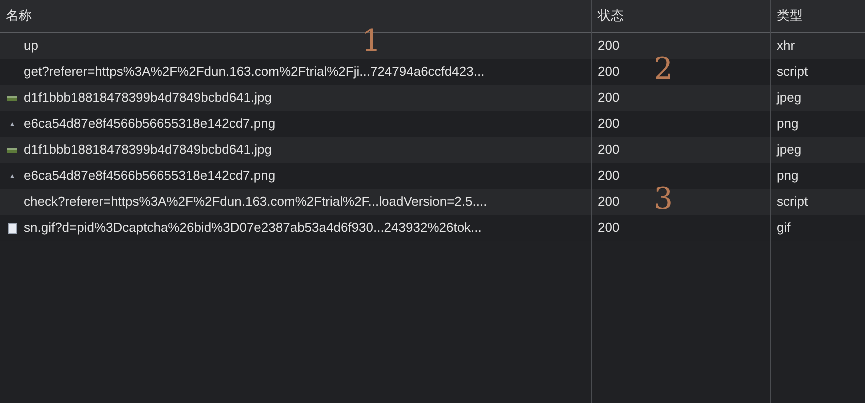 Image resolution: width=865 pixels, height=403 pixels. I want to click on file-icon, so click(12, 228).